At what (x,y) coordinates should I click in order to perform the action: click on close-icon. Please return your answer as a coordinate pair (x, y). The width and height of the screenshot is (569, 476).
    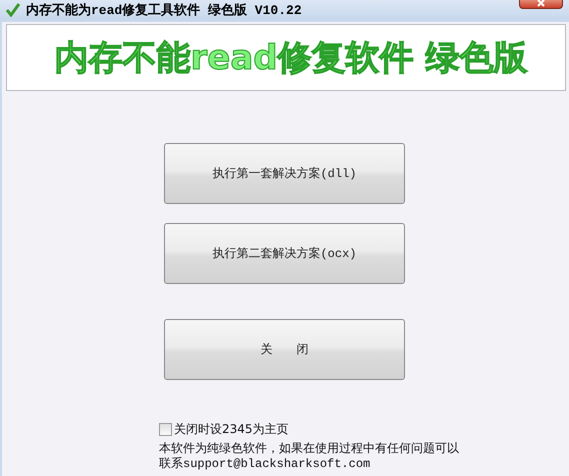
    Looking at the image, I should click on (541, 4).